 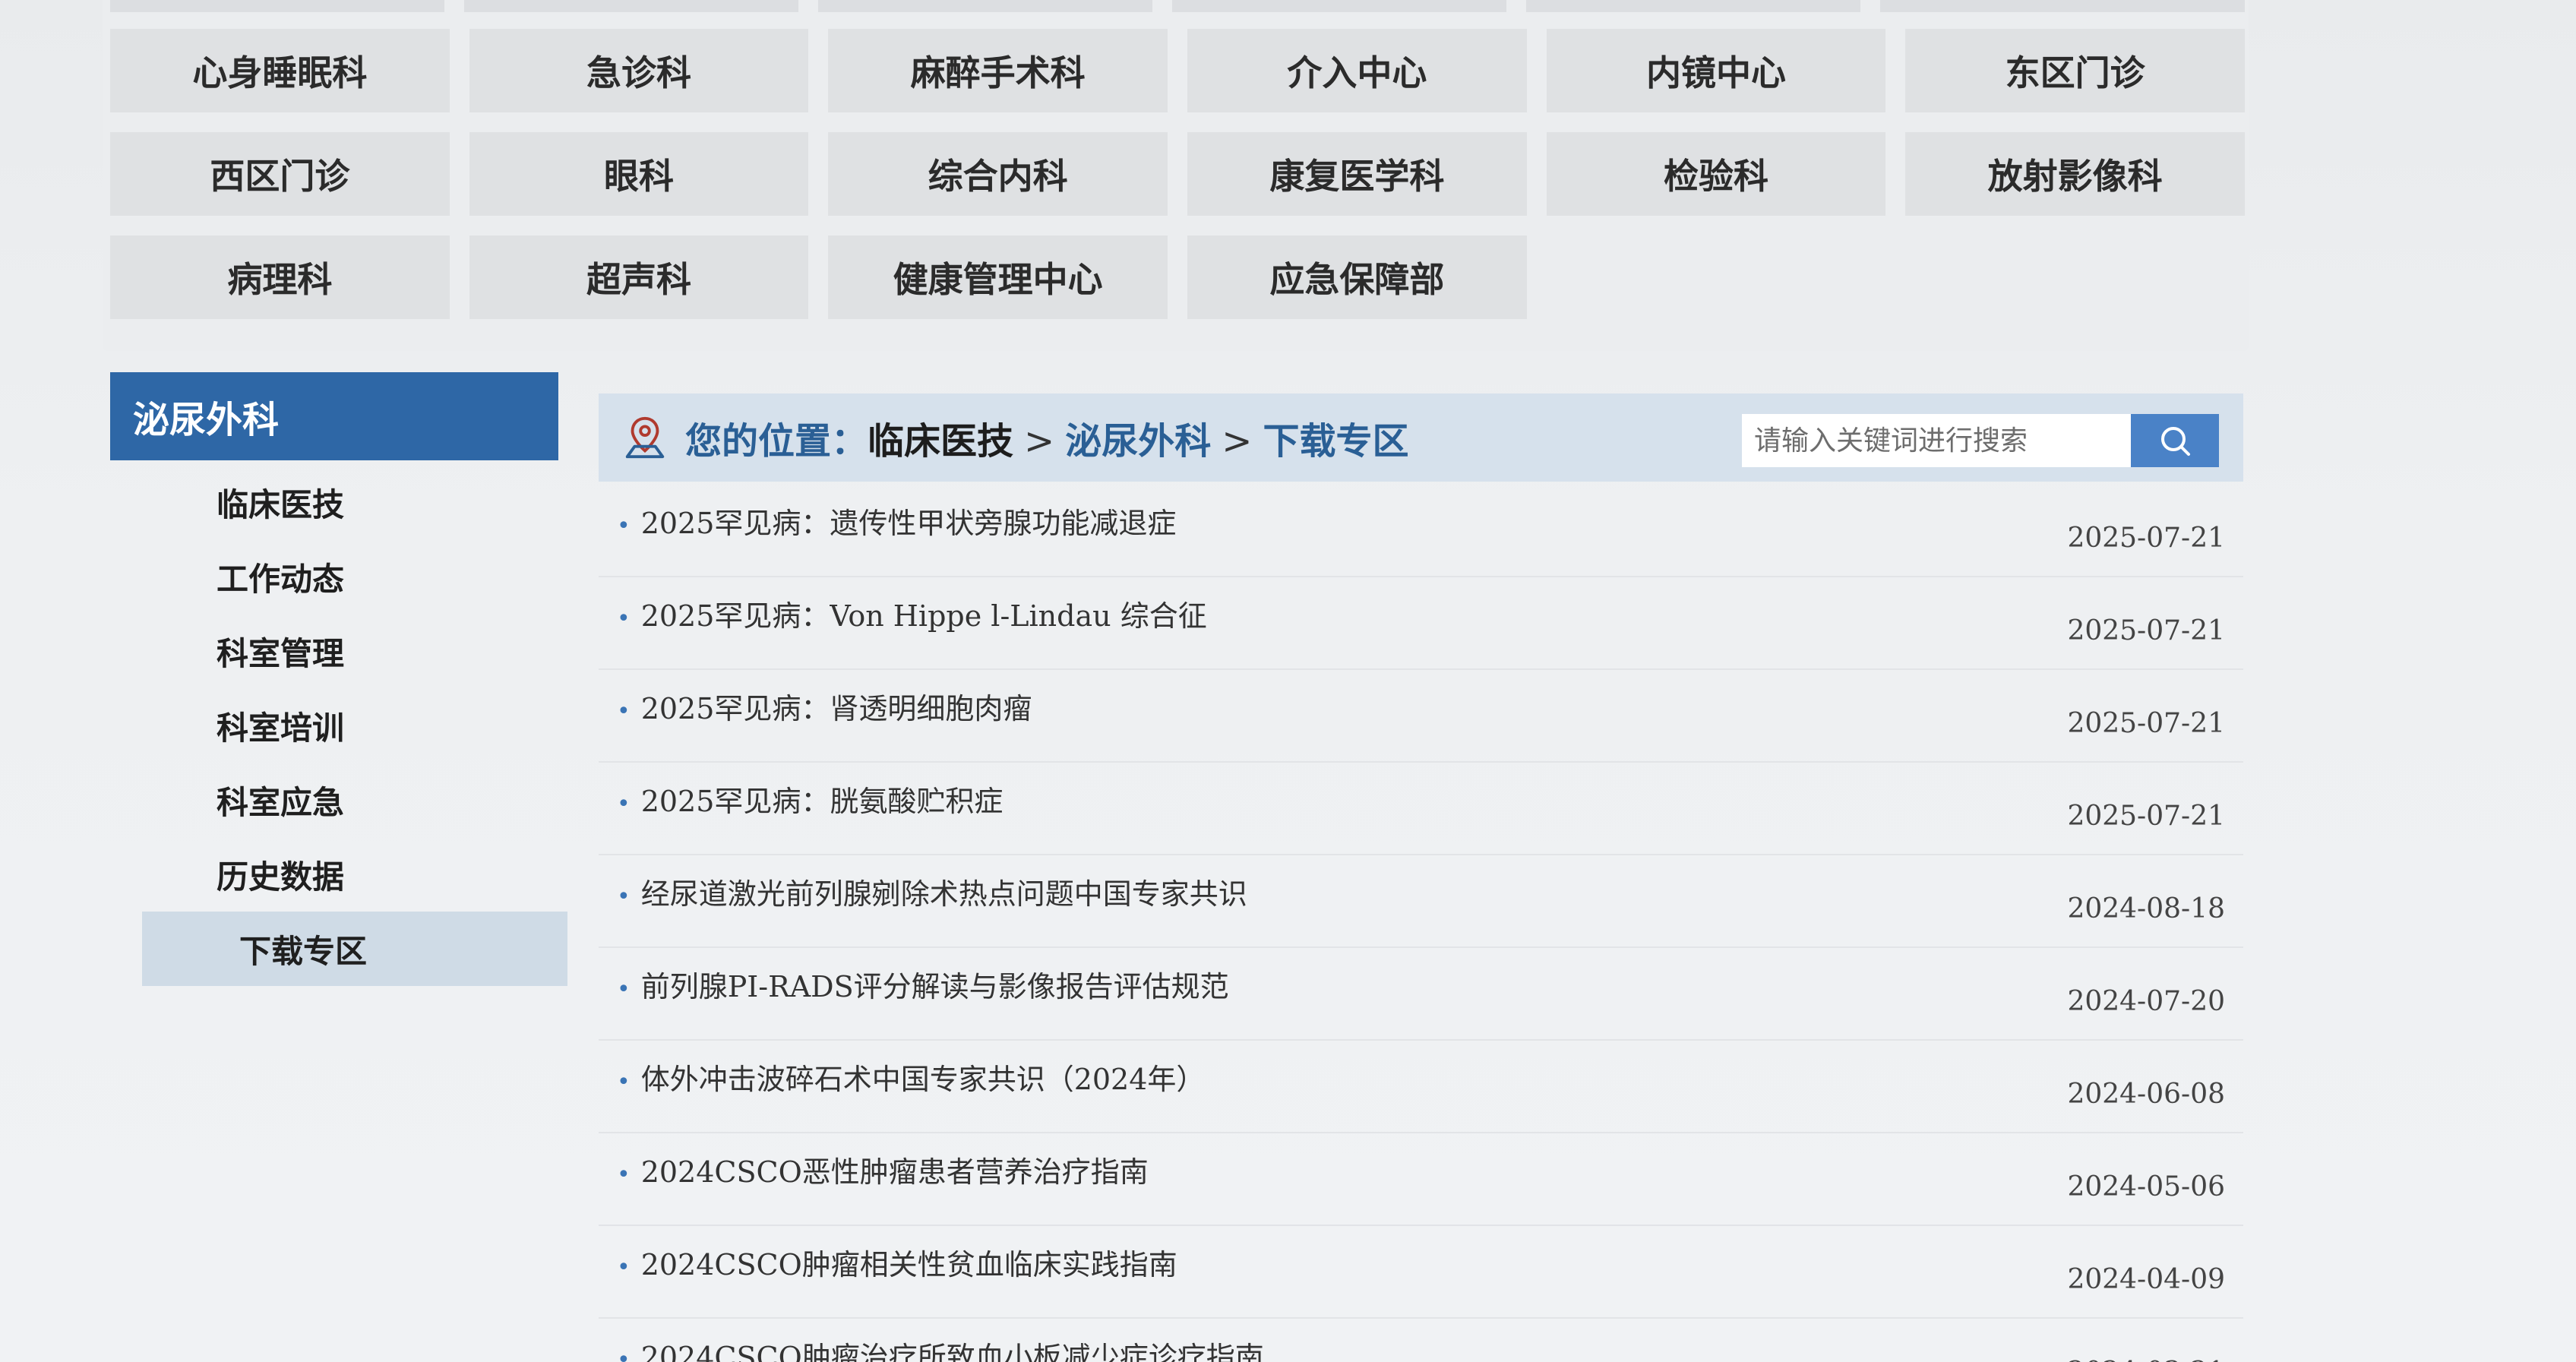 What do you see at coordinates (1357, 277) in the screenshot?
I see `department-link: 应急保障部` at bounding box center [1357, 277].